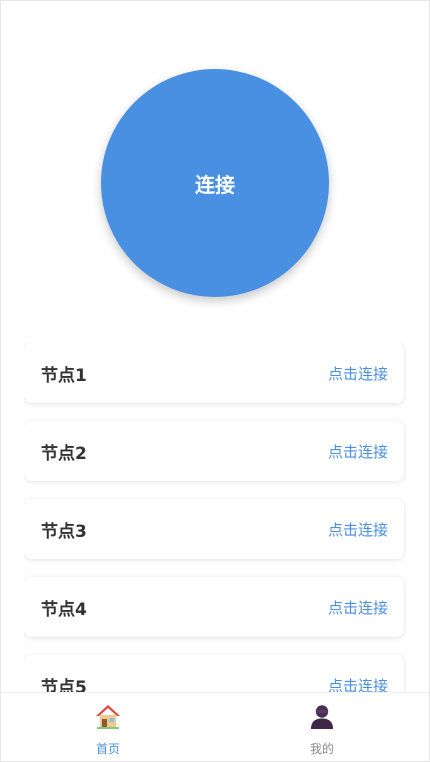 This screenshot has height=762, width=430. I want to click on house-icon, so click(108, 717).